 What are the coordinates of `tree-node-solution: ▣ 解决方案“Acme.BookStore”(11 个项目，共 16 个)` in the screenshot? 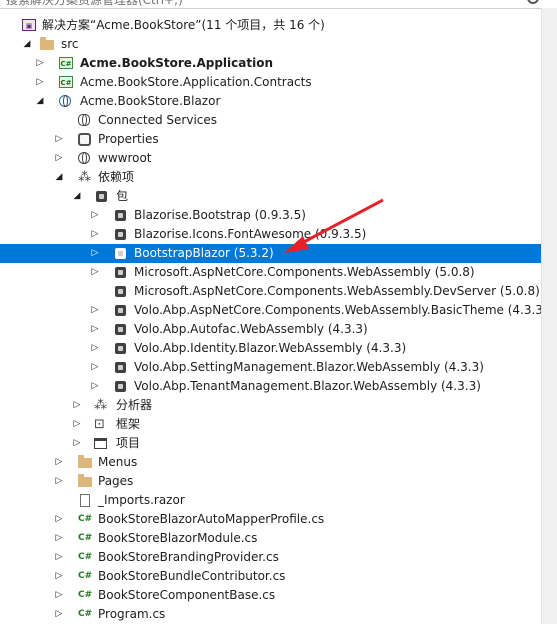 It's located at (270, 25).